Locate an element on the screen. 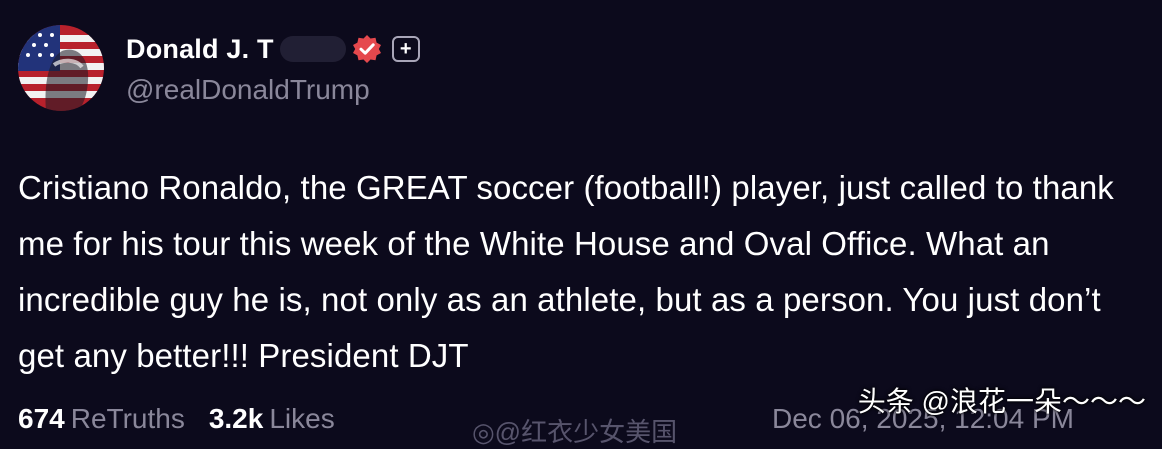  retruths-count: 674 is located at coordinates (41, 418).